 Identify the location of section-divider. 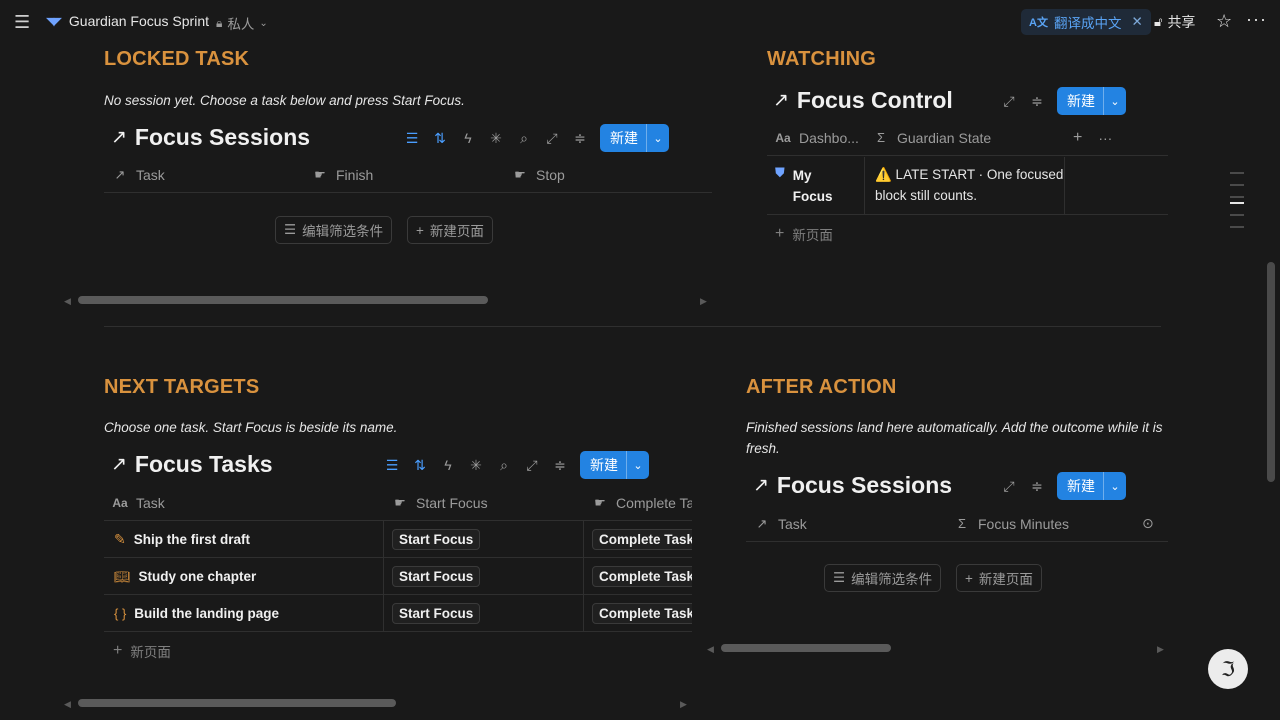
(632, 326).